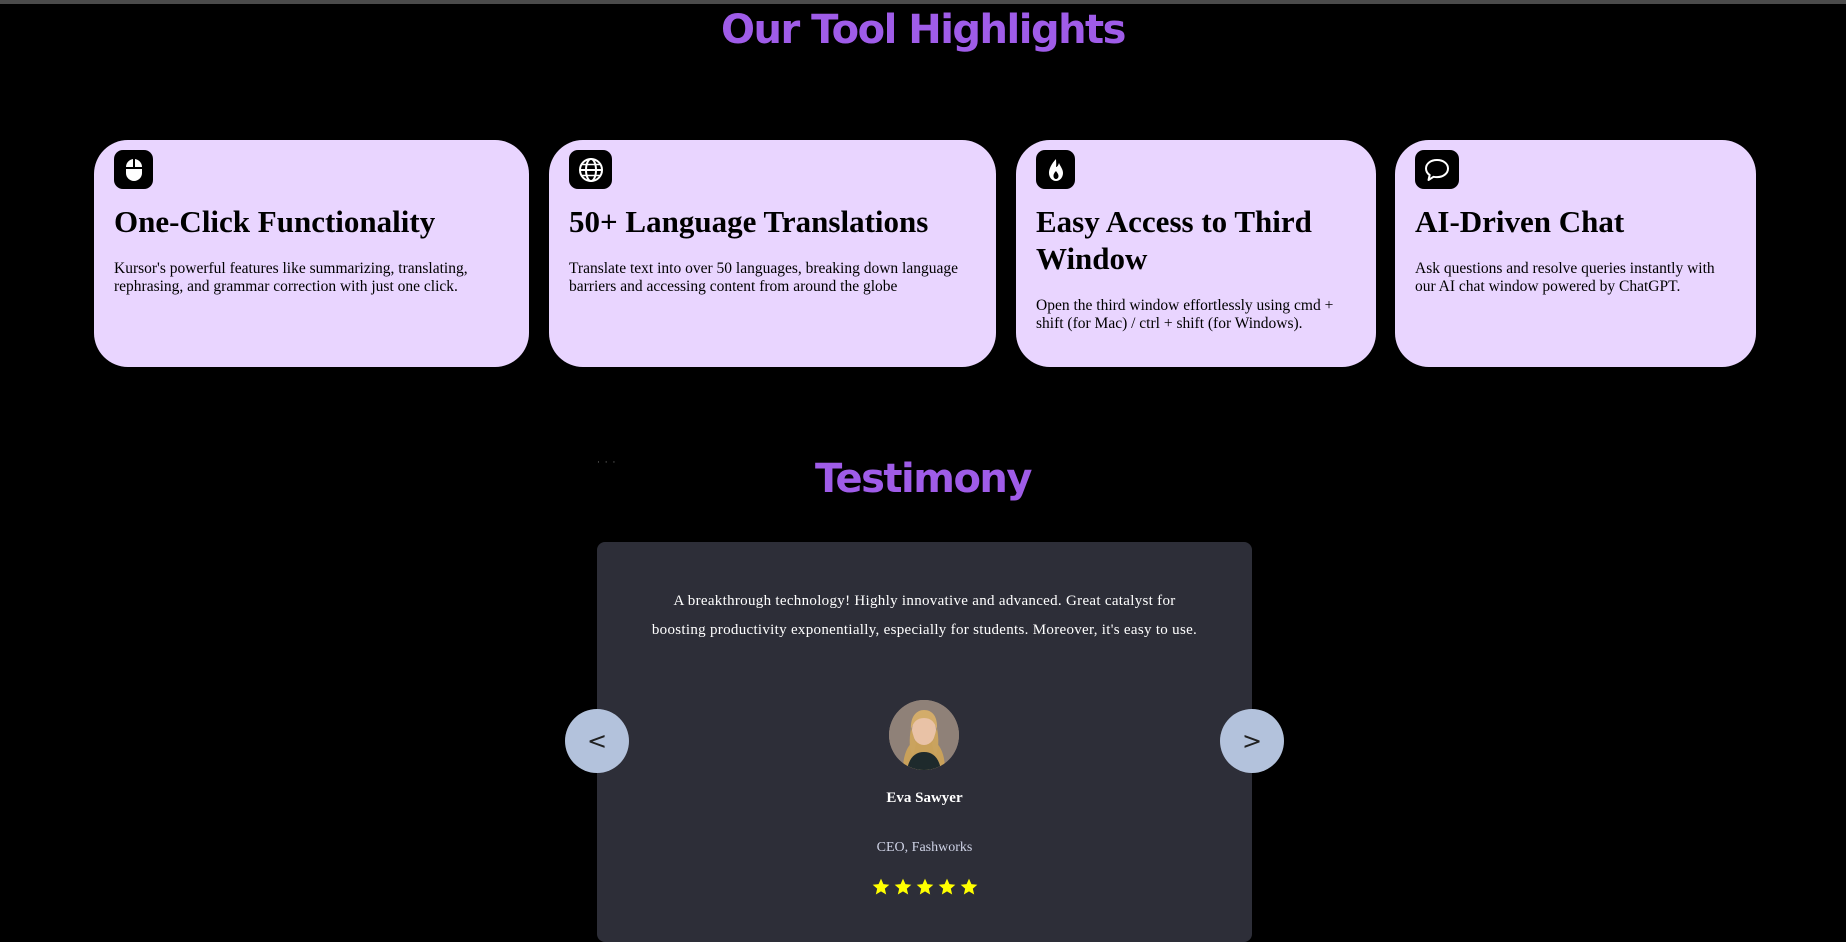 The height and width of the screenshot is (942, 1846). I want to click on flame-icon, so click(1055, 169).